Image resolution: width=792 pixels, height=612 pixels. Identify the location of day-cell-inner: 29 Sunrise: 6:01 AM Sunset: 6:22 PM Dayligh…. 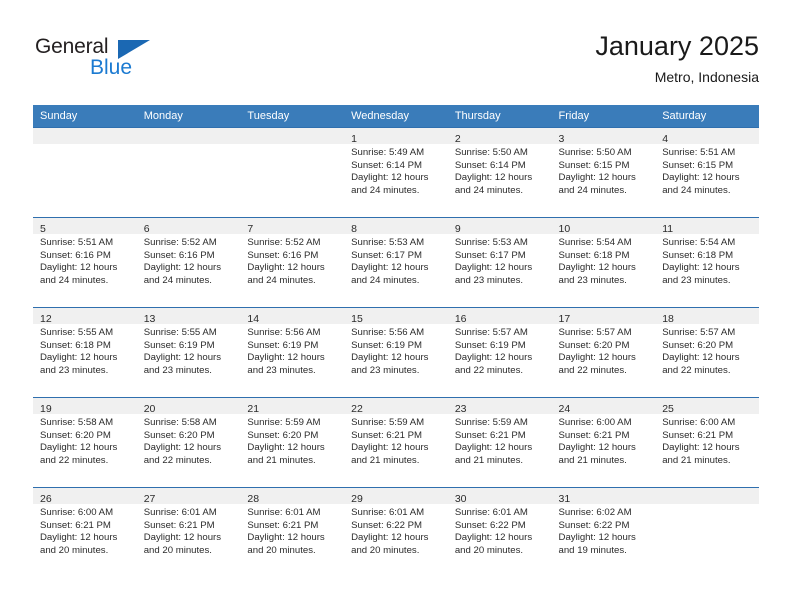
(396, 533).